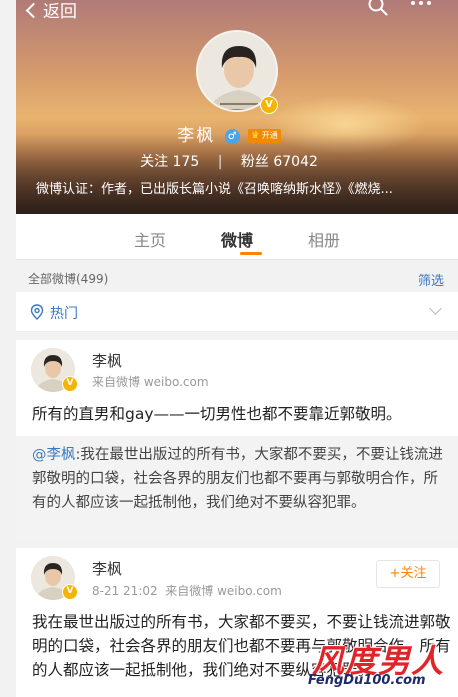 The image size is (458, 697). What do you see at coordinates (324, 239) in the screenshot?
I see `tab-album: 相册` at bounding box center [324, 239].